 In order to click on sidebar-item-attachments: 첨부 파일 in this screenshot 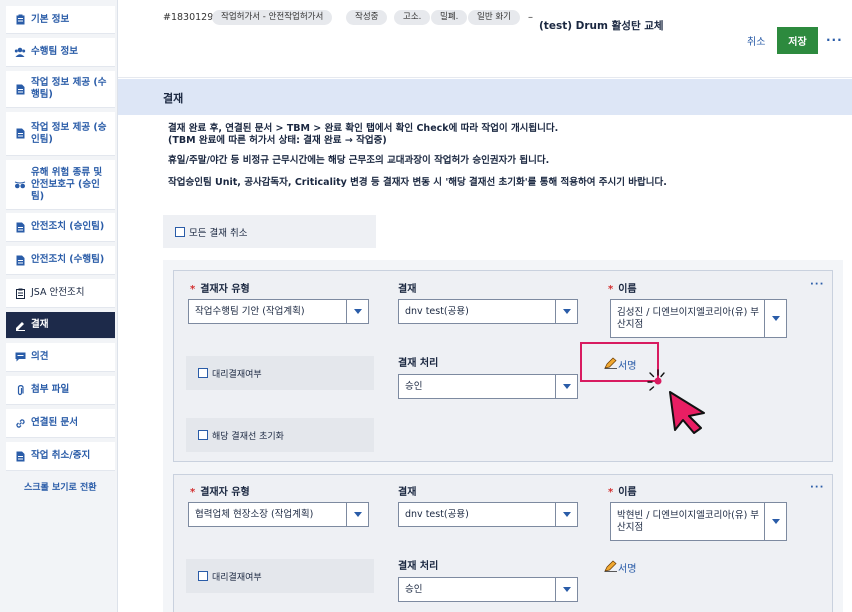, I will do `click(60, 390)`.